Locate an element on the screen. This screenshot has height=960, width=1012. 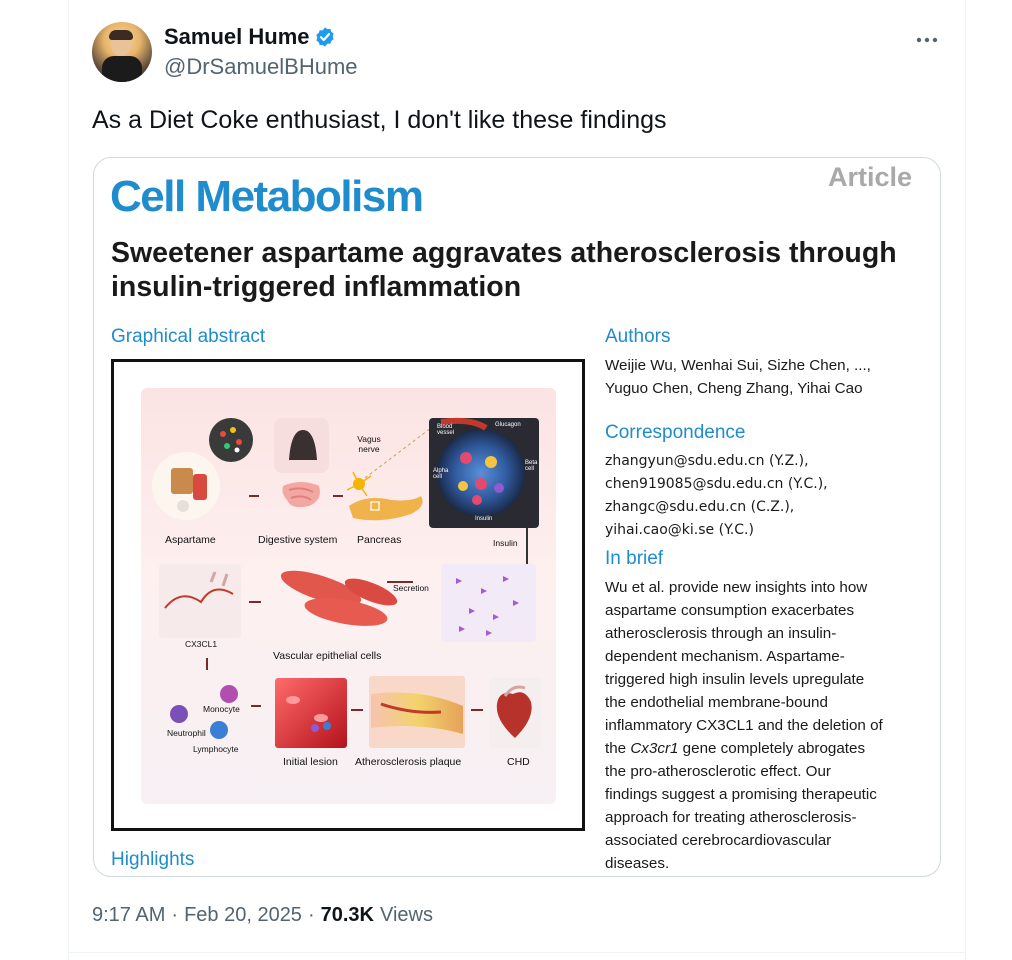
tweet-header: Samuel Hume @DrSamuelBHume is located at coordinates (517, 52).